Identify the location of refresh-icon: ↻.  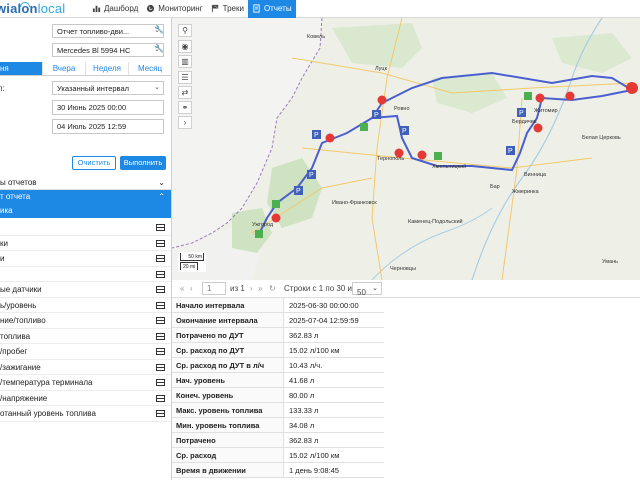
(272, 288).